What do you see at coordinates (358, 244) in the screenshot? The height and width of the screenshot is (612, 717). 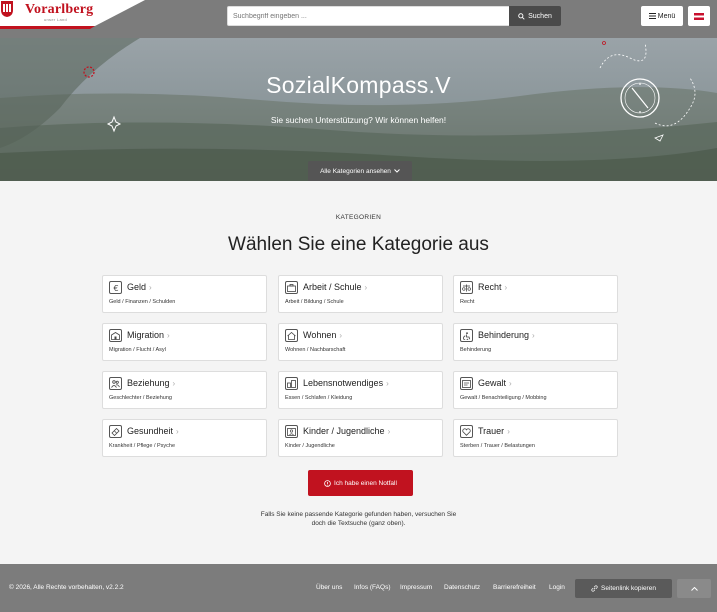 I see `page-title: Wählen Sie eine Kategorie aus` at bounding box center [358, 244].